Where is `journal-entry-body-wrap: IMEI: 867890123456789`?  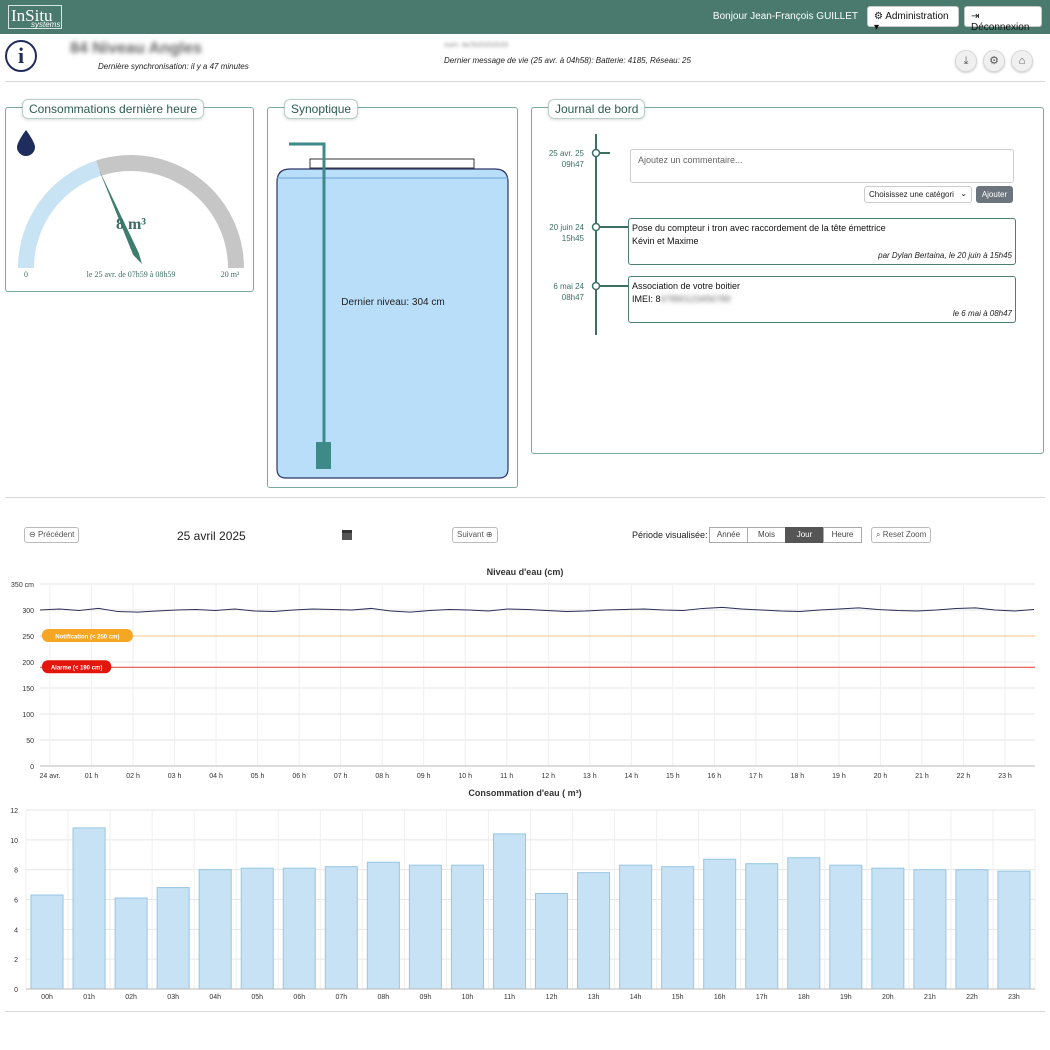
journal-entry-body-wrap: IMEI: 867890123456789 is located at coordinates (822, 299).